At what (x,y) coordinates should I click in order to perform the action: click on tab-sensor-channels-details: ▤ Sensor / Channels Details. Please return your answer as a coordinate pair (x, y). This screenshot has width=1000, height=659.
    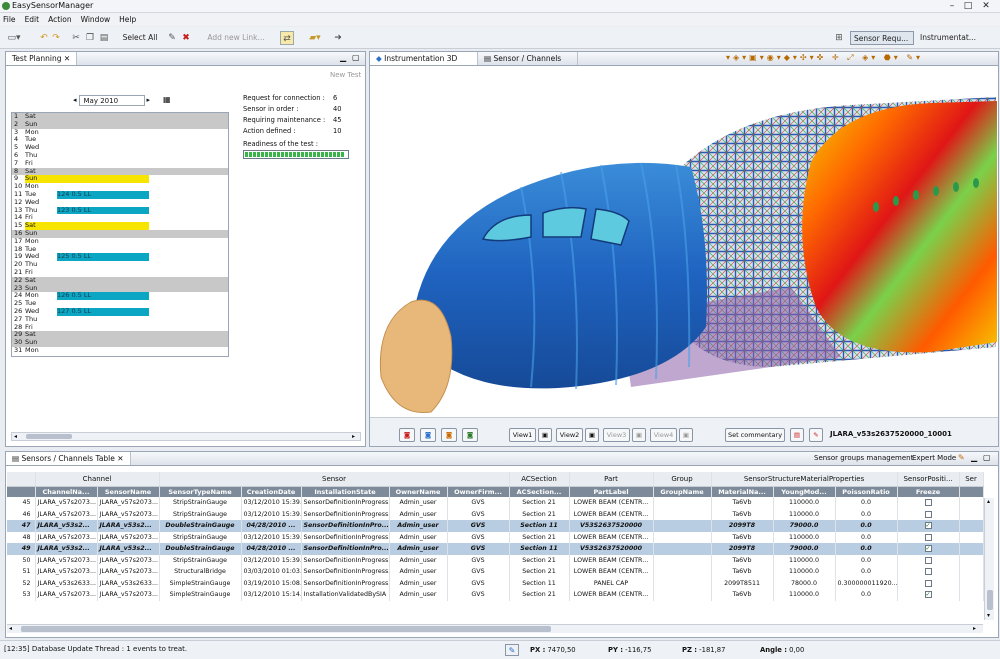
    Looking at the image, I should click on (528, 64).